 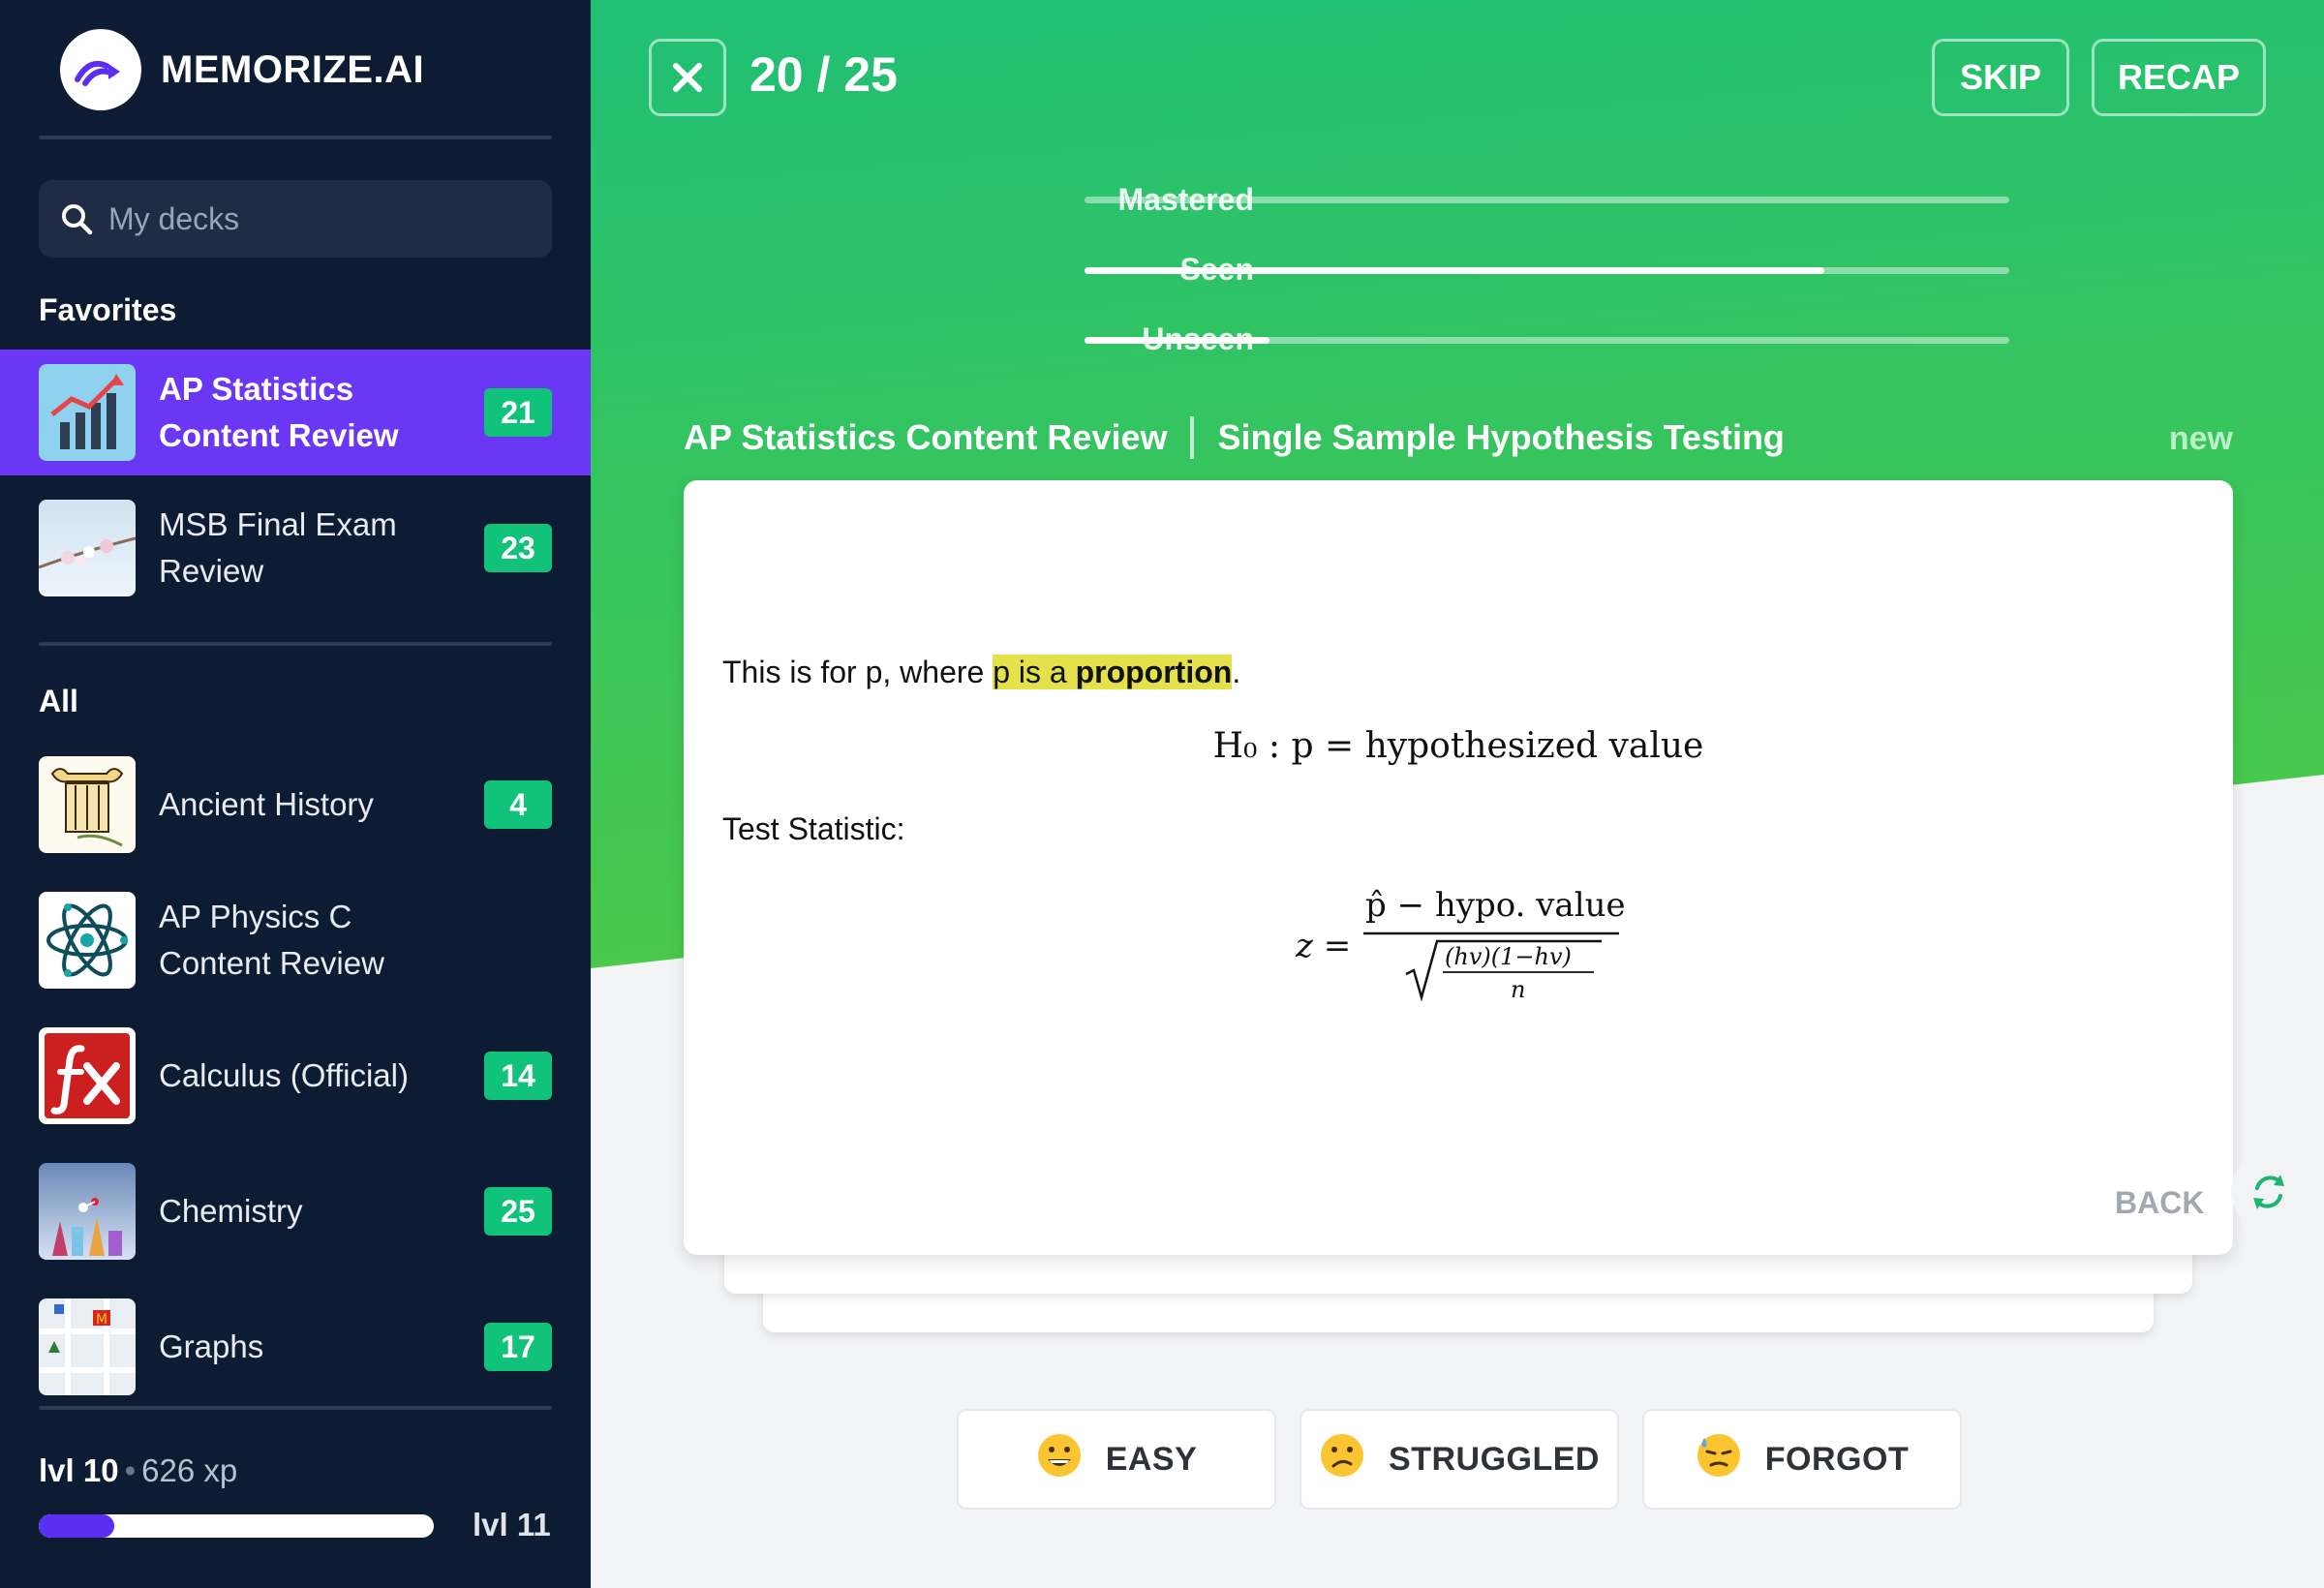 I want to click on flip-card-button, so click(x=2269, y=1192).